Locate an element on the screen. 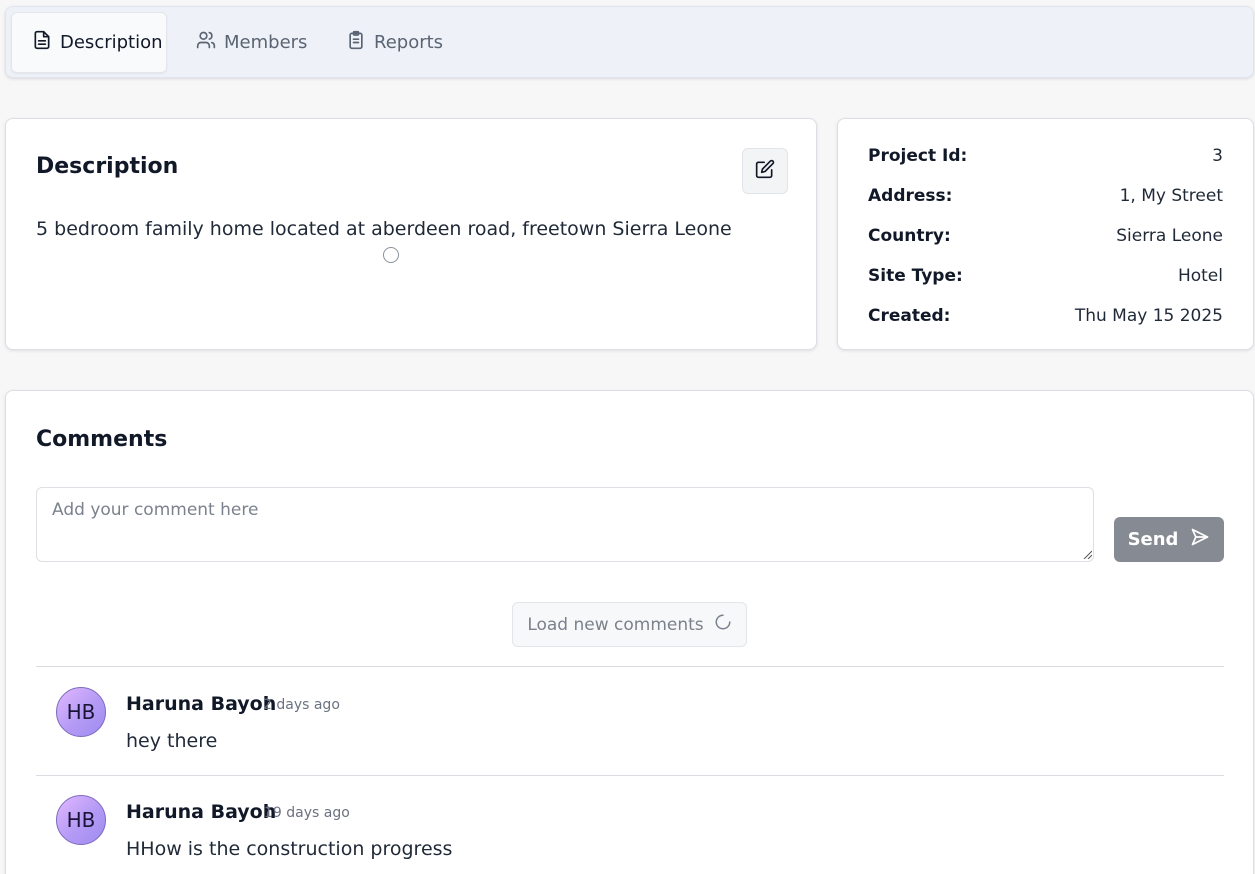  clipboard-icon is located at coordinates (356, 42).